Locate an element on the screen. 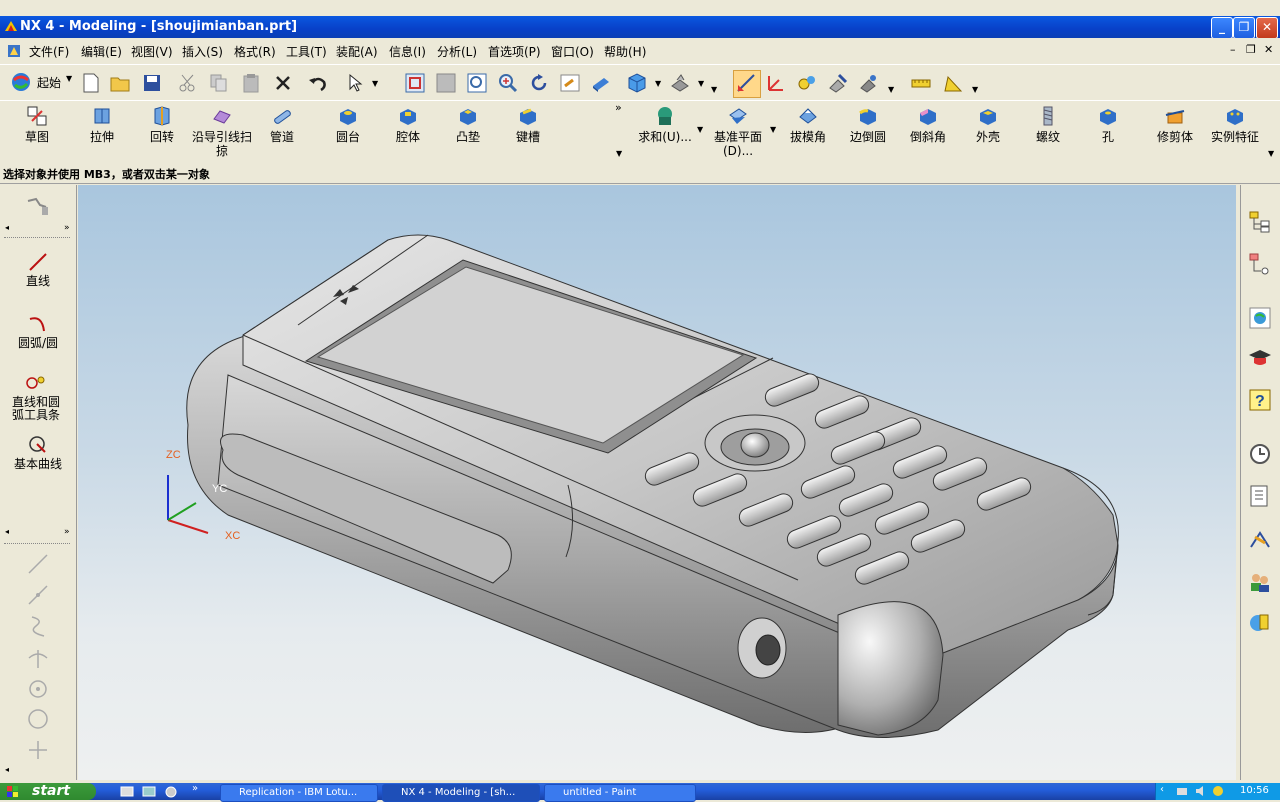 This screenshot has height=802, width=1280. part-navigator-icon is located at coordinates (1260, 264).